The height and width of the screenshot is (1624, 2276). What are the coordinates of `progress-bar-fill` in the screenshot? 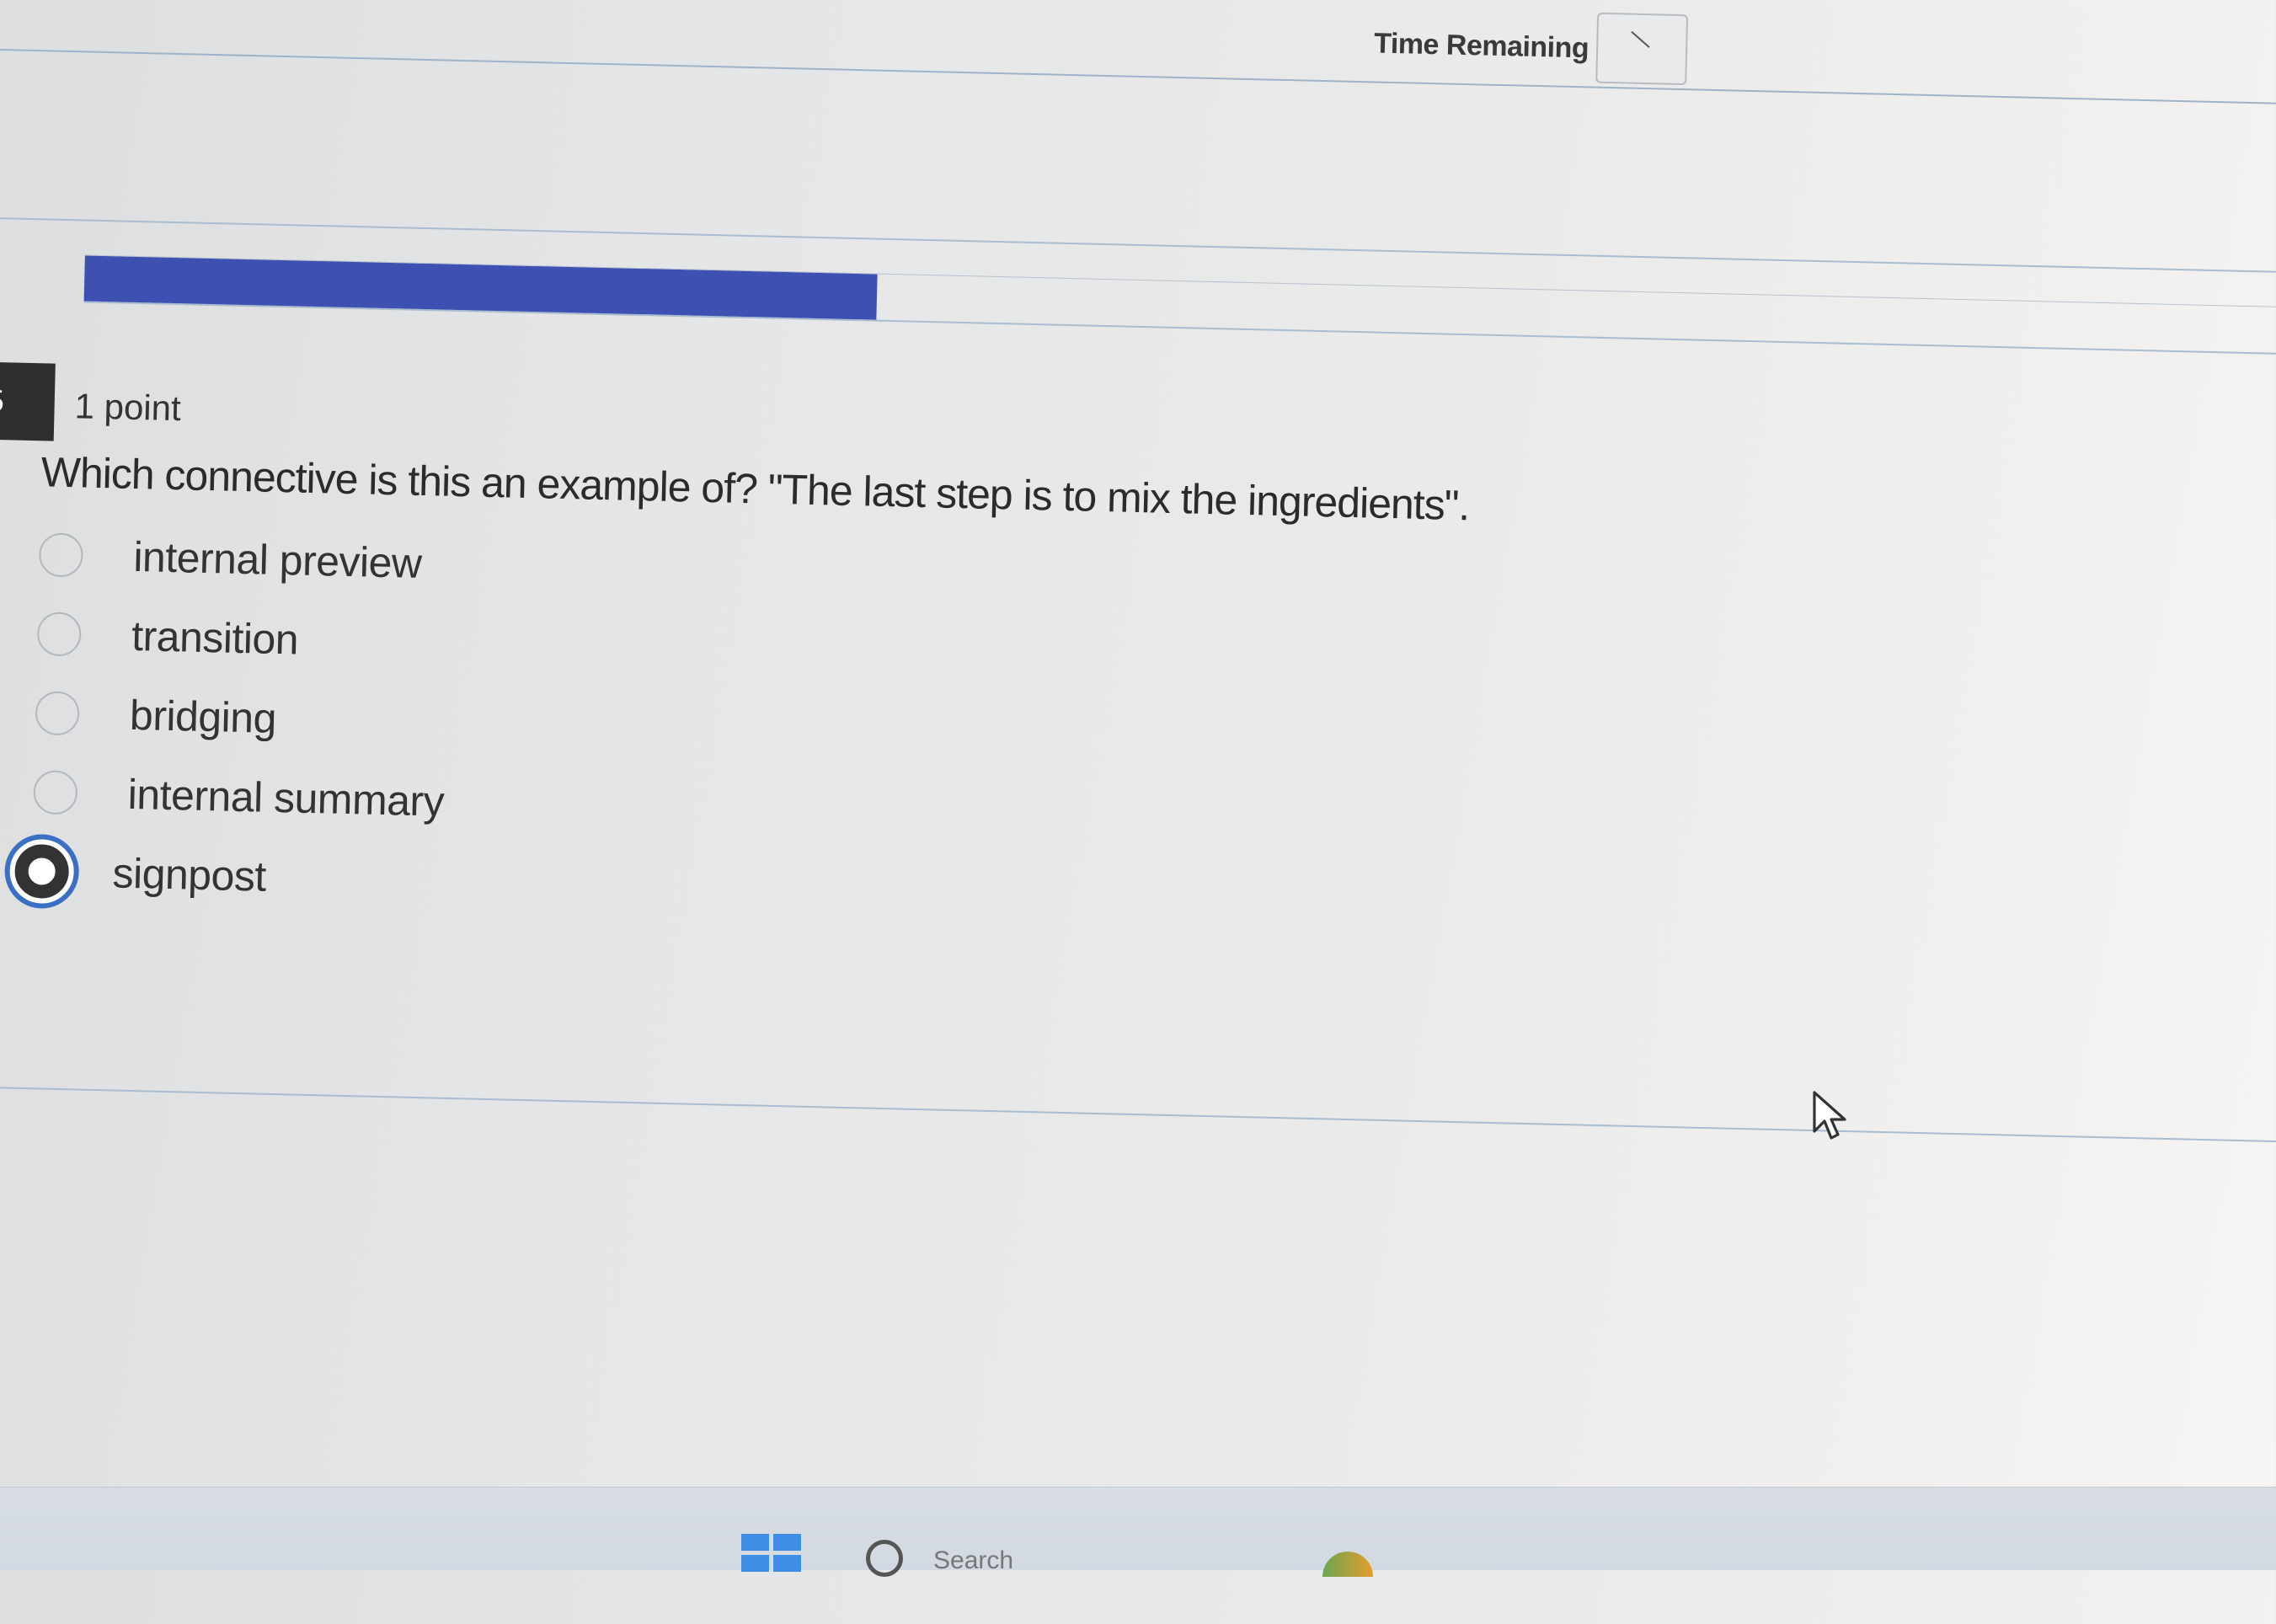 It's located at (480, 287).